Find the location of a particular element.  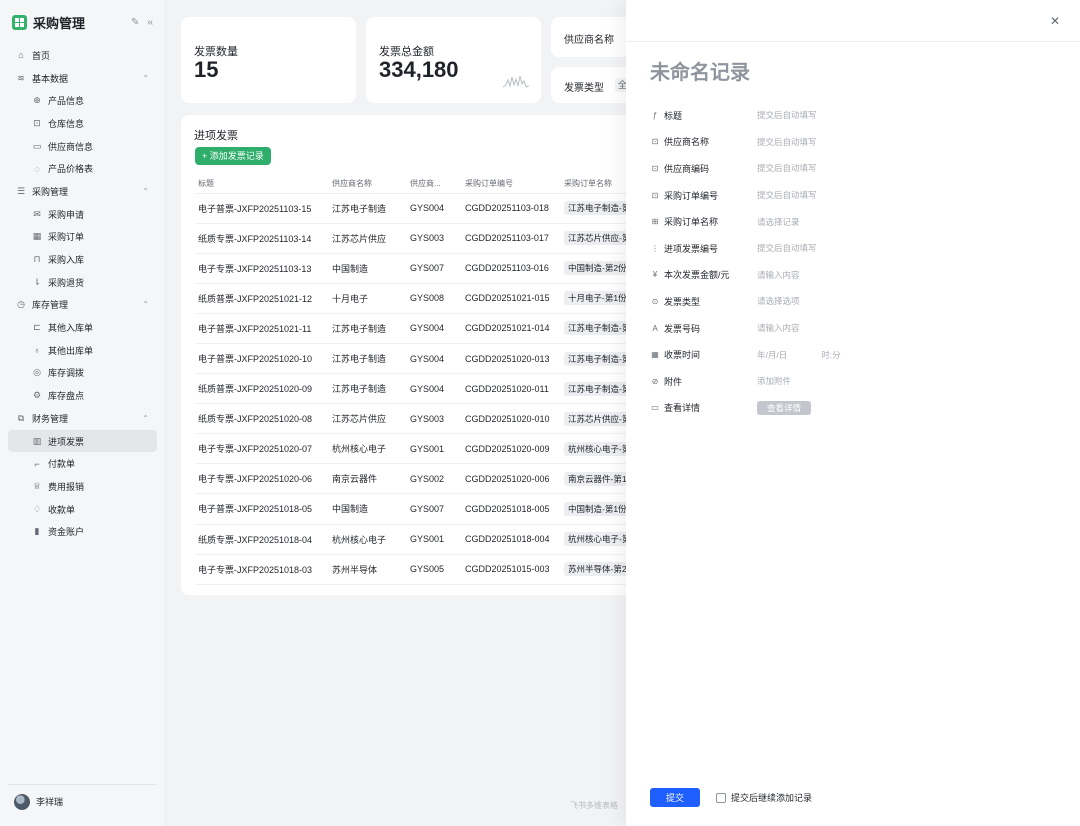

sidebar-item: ◷ 库存管理 ⌃ is located at coordinates (82, 305).